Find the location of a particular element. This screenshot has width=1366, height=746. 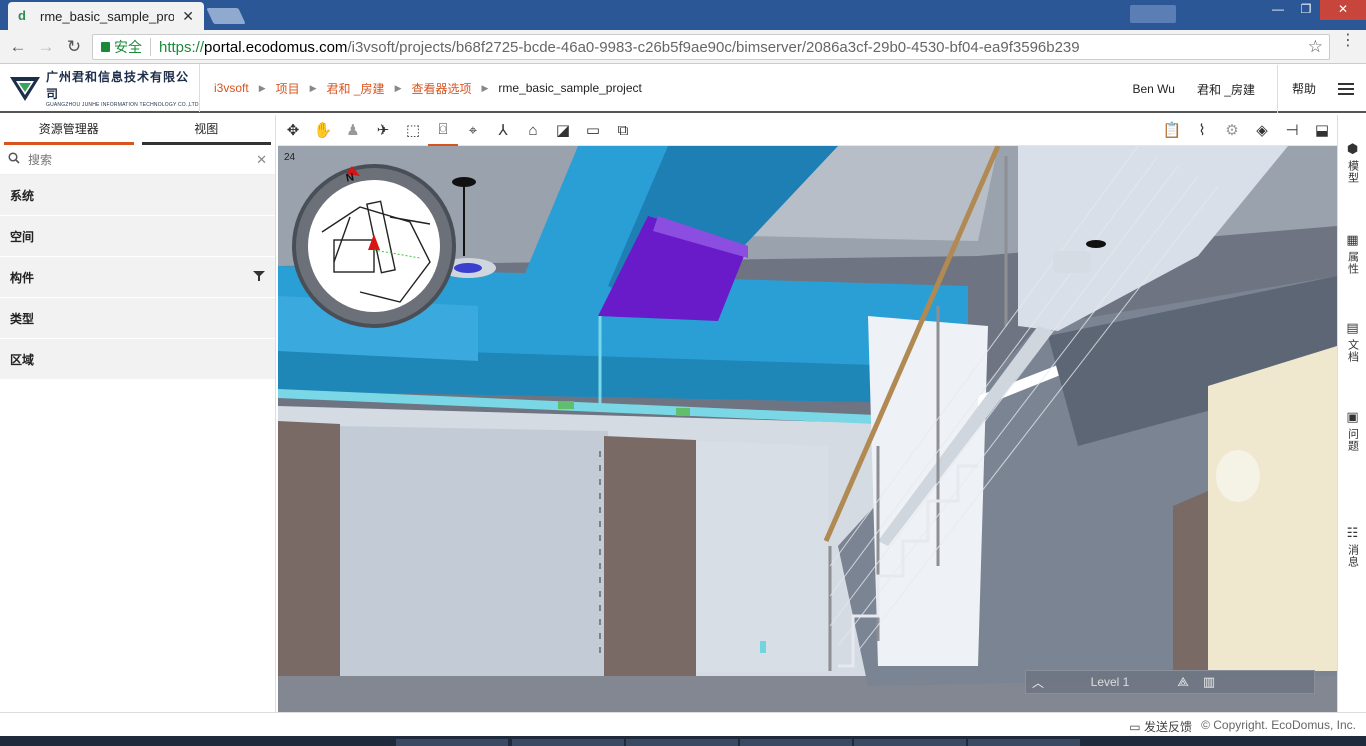

tab-views: 视图 is located at coordinates (206, 130).